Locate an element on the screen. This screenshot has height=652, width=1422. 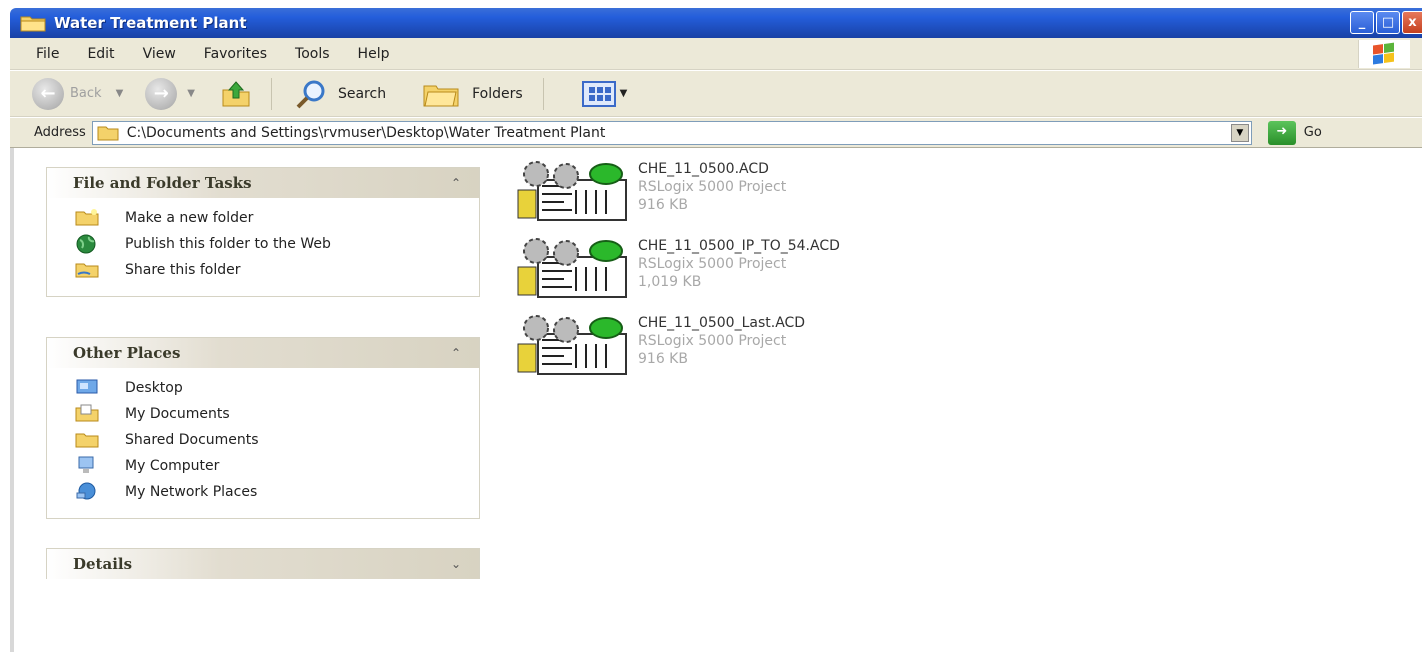
forward-button: → ▼ is located at coordinates (170, 93).